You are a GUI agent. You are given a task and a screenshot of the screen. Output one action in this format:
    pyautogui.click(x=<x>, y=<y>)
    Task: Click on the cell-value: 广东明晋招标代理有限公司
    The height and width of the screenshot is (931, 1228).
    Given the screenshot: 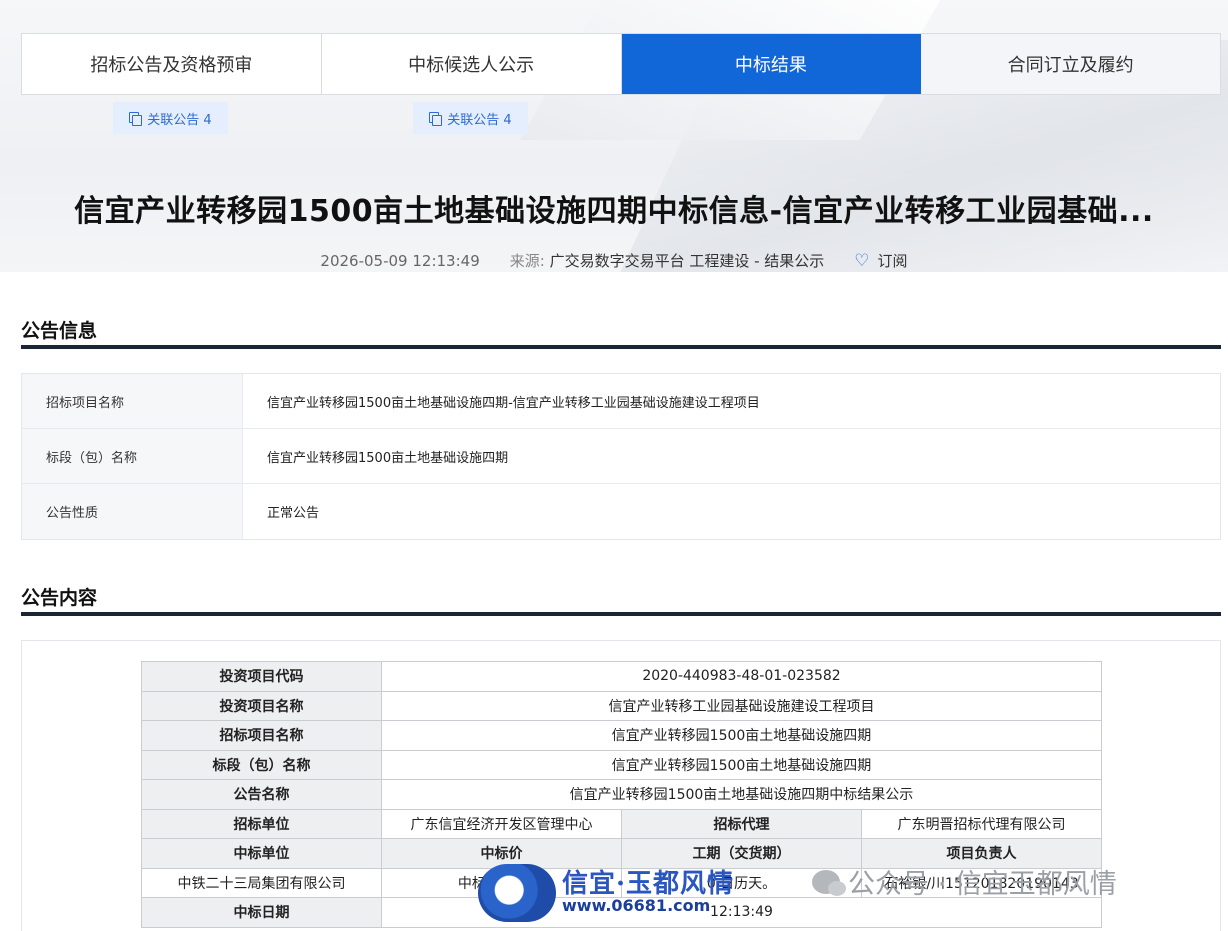 What is the action you would take?
    pyautogui.click(x=981, y=823)
    